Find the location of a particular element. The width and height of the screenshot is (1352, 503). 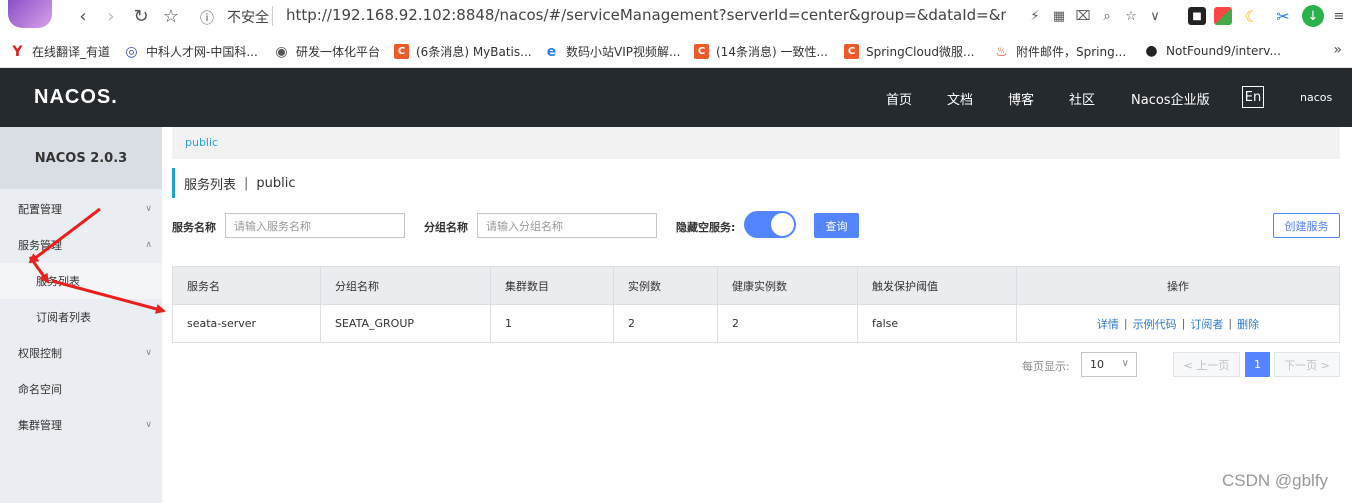

namespace-bar: public is located at coordinates (756, 143).